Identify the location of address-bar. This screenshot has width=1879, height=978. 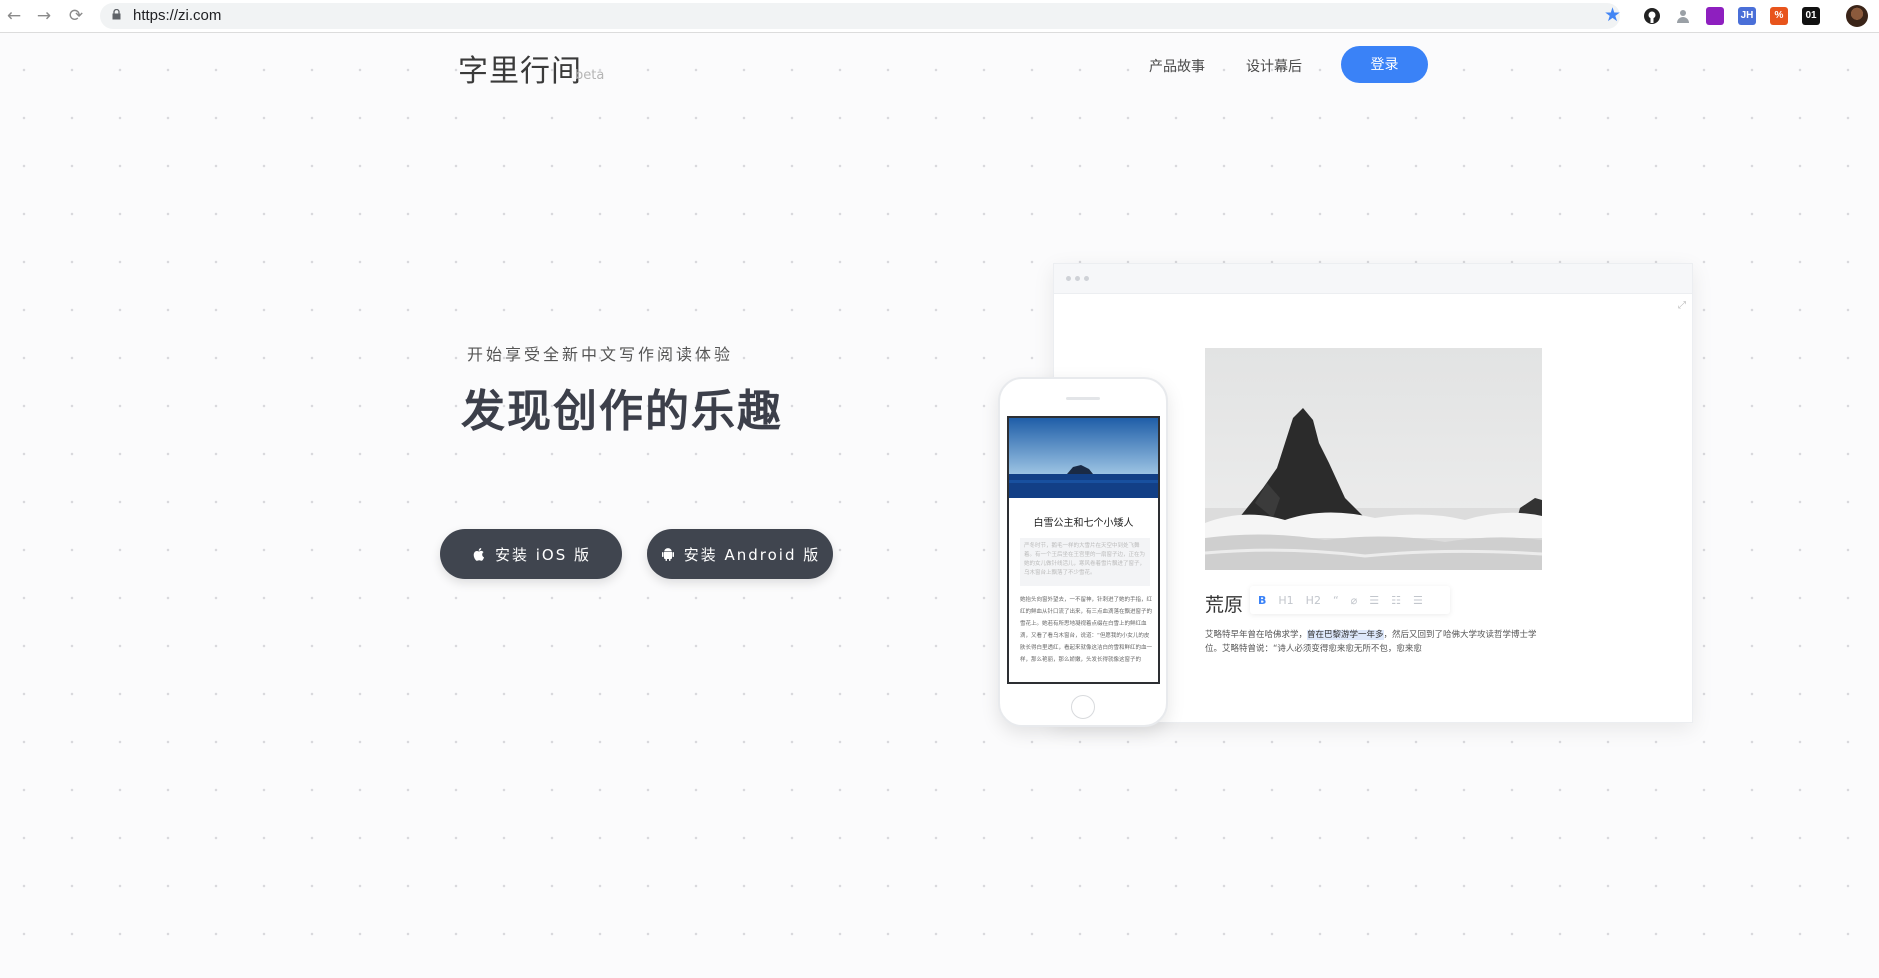
(860, 16).